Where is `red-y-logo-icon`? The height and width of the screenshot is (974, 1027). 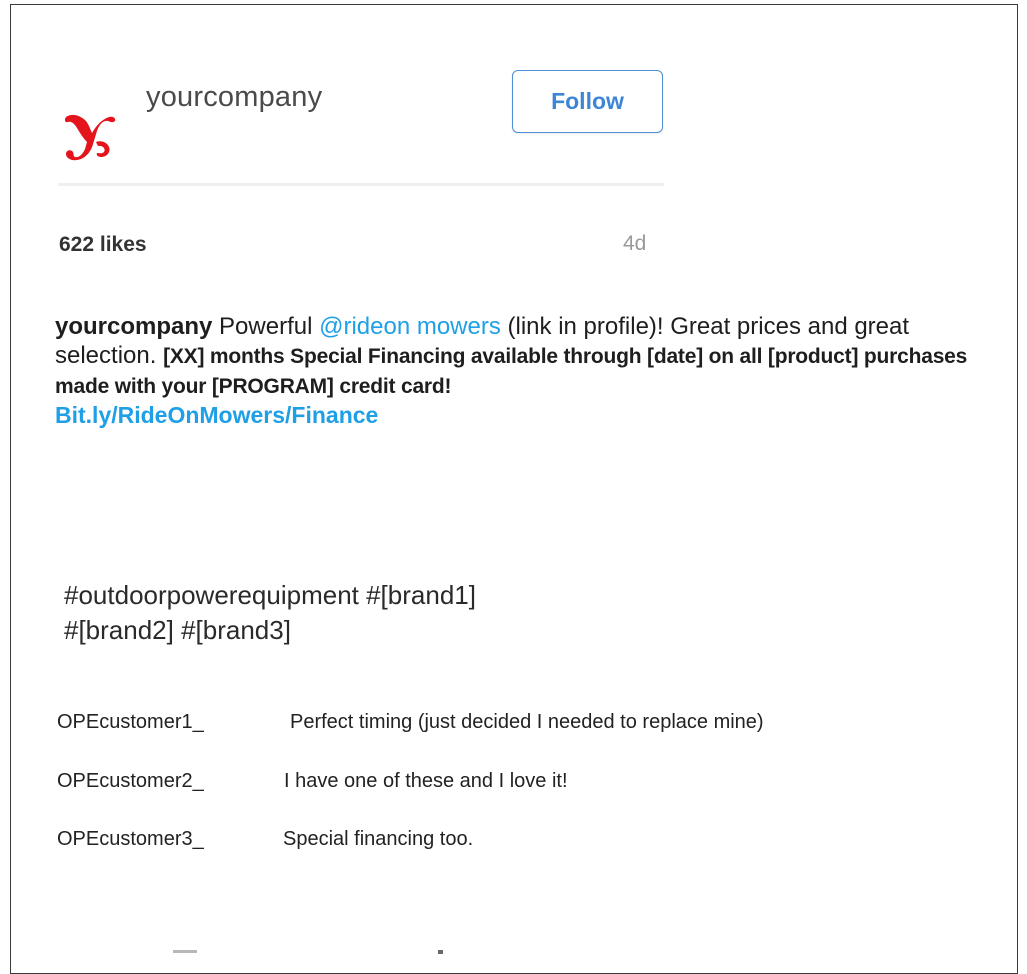
red-y-logo-icon is located at coordinates (90, 137).